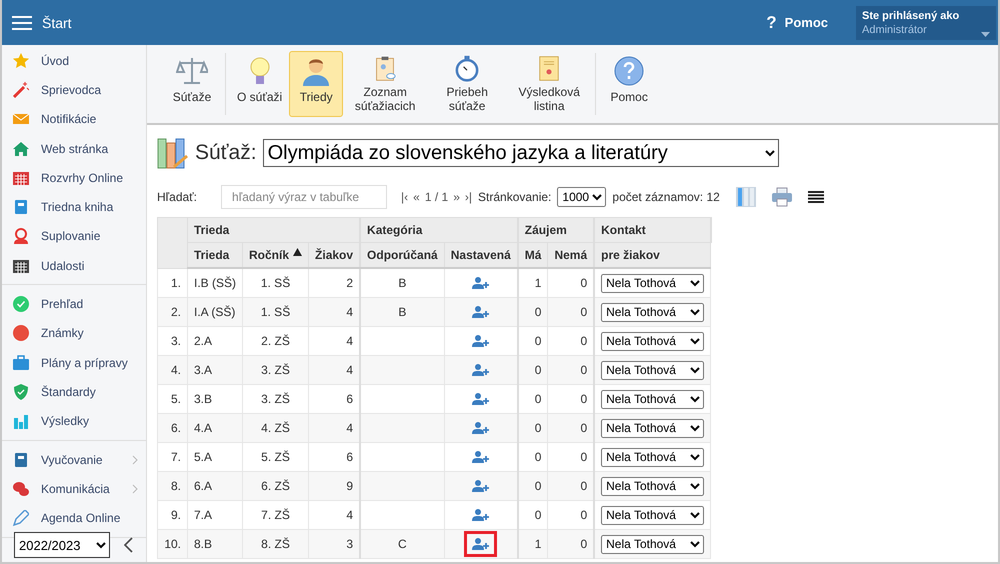 The image size is (1000, 564). Describe the element at coordinates (275, 428) in the screenshot. I see `table-cell: 4. ZŠ` at that location.